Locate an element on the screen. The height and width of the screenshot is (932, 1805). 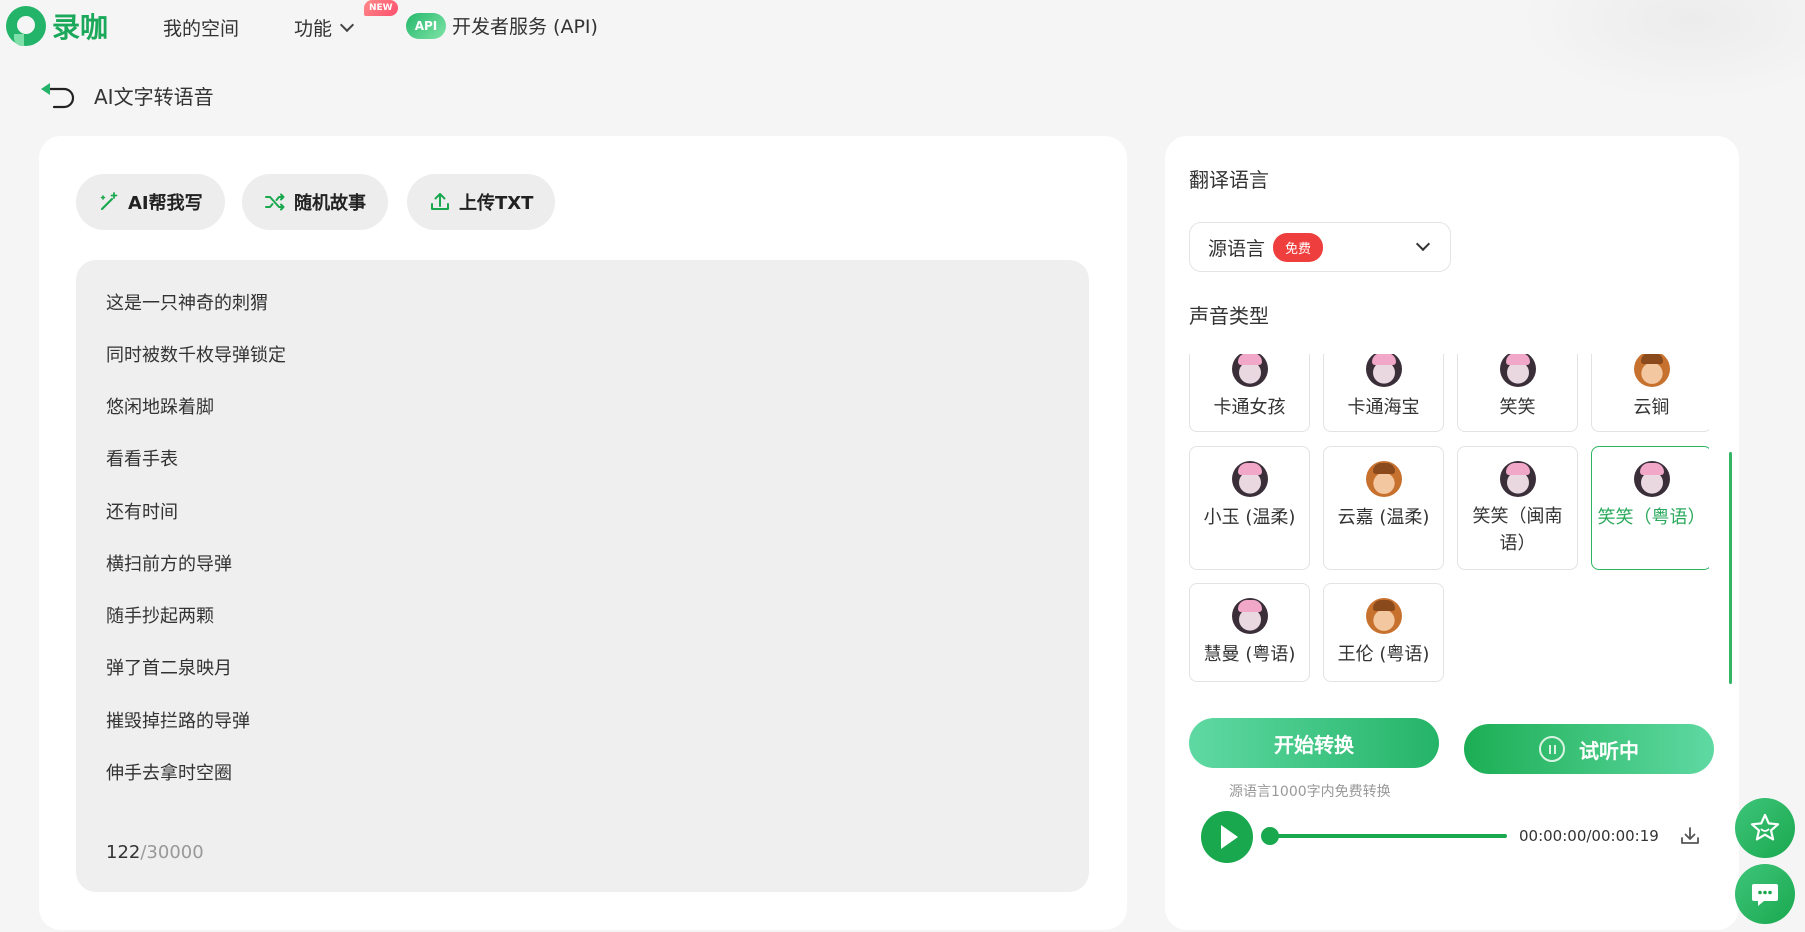
script-line: 摧毁掉拦路的导弹 is located at coordinates (178, 721).